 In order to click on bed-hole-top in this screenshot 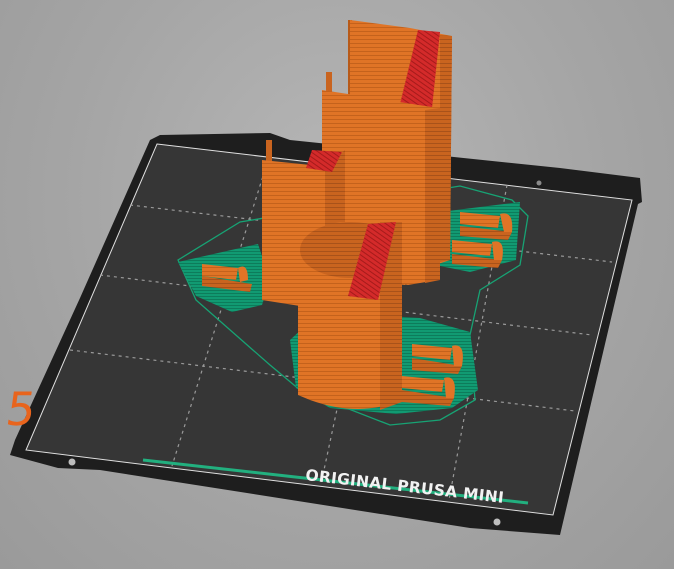, I will do `click(539, 183)`.